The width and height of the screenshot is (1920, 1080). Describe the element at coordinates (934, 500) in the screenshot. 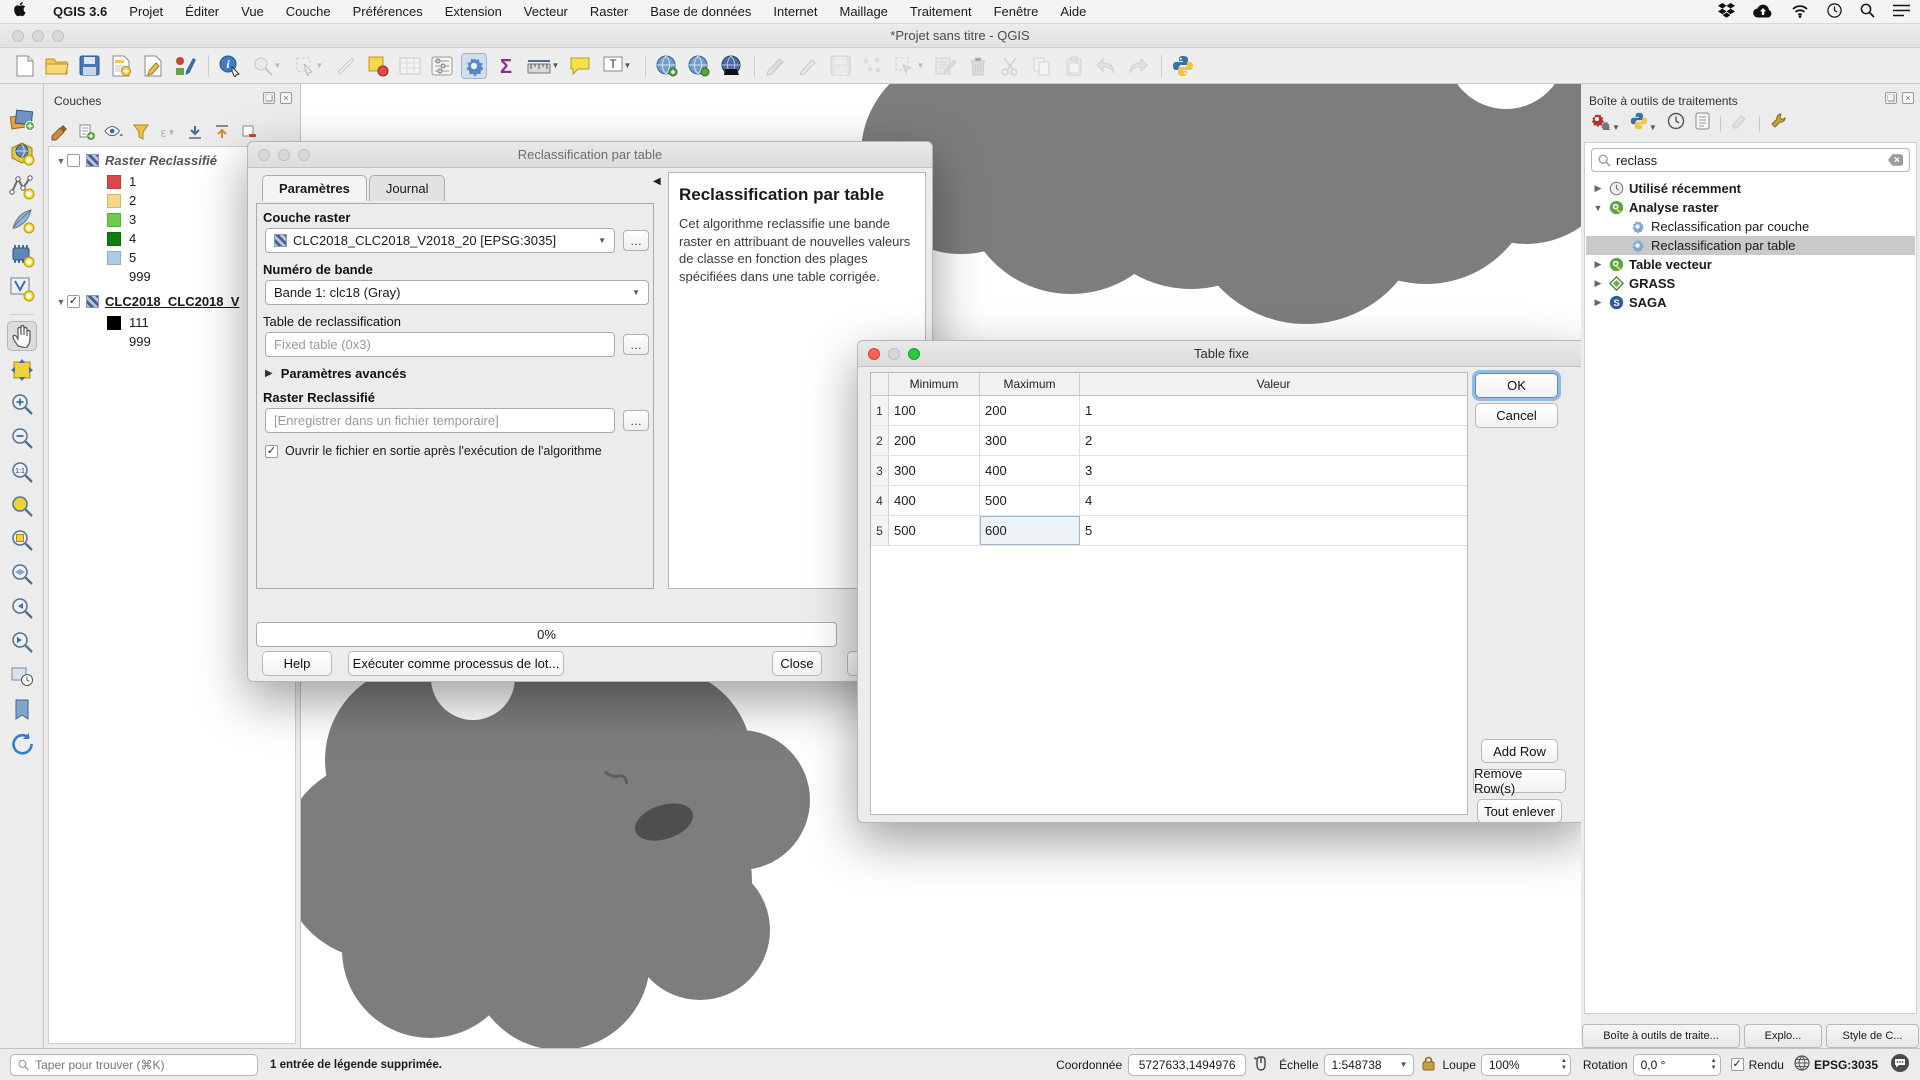

I see `cell-min: 400` at that location.